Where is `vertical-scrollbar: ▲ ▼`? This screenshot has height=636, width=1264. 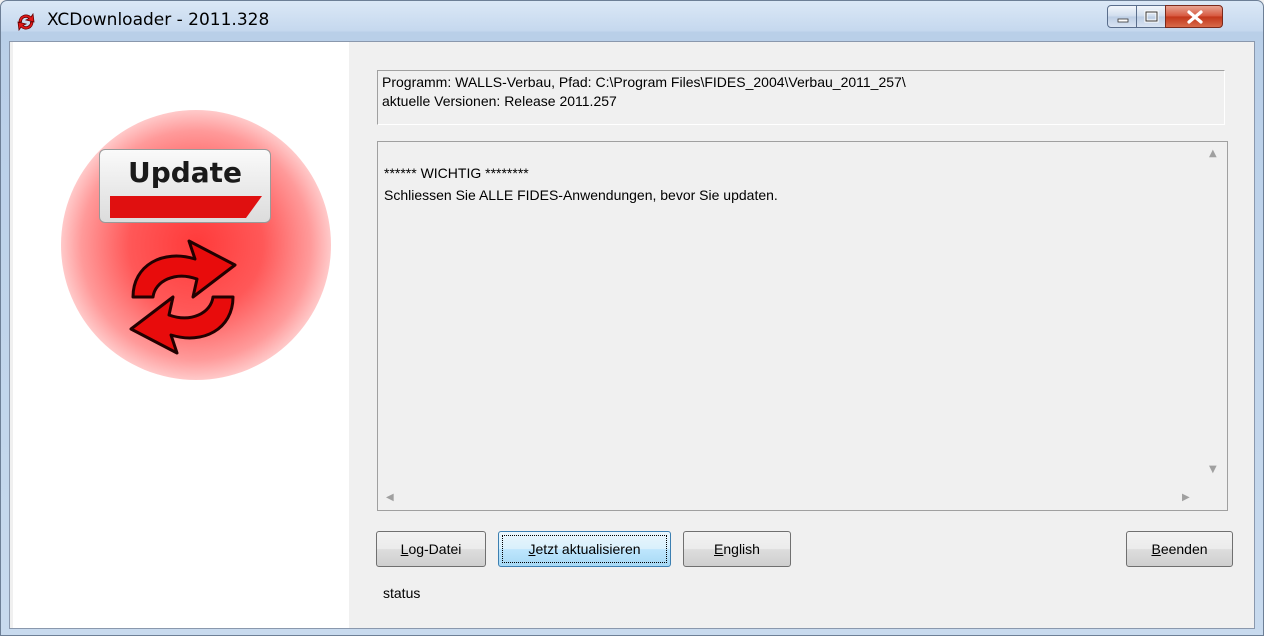
vertical-scrollbar: ▲ ▼ is located at coordinates (1214, 315).